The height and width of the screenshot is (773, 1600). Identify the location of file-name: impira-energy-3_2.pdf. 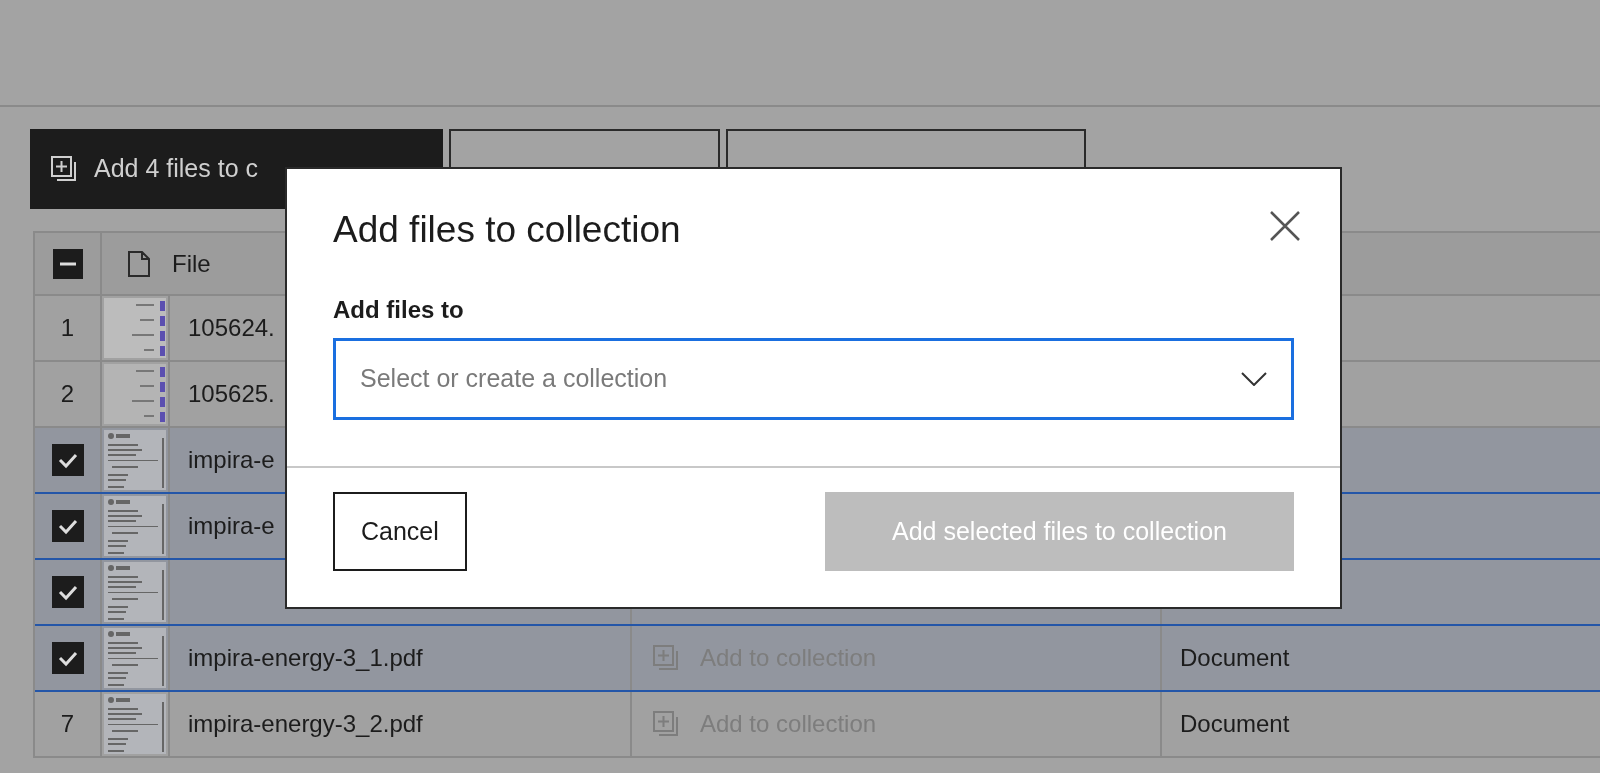
(305, 724).